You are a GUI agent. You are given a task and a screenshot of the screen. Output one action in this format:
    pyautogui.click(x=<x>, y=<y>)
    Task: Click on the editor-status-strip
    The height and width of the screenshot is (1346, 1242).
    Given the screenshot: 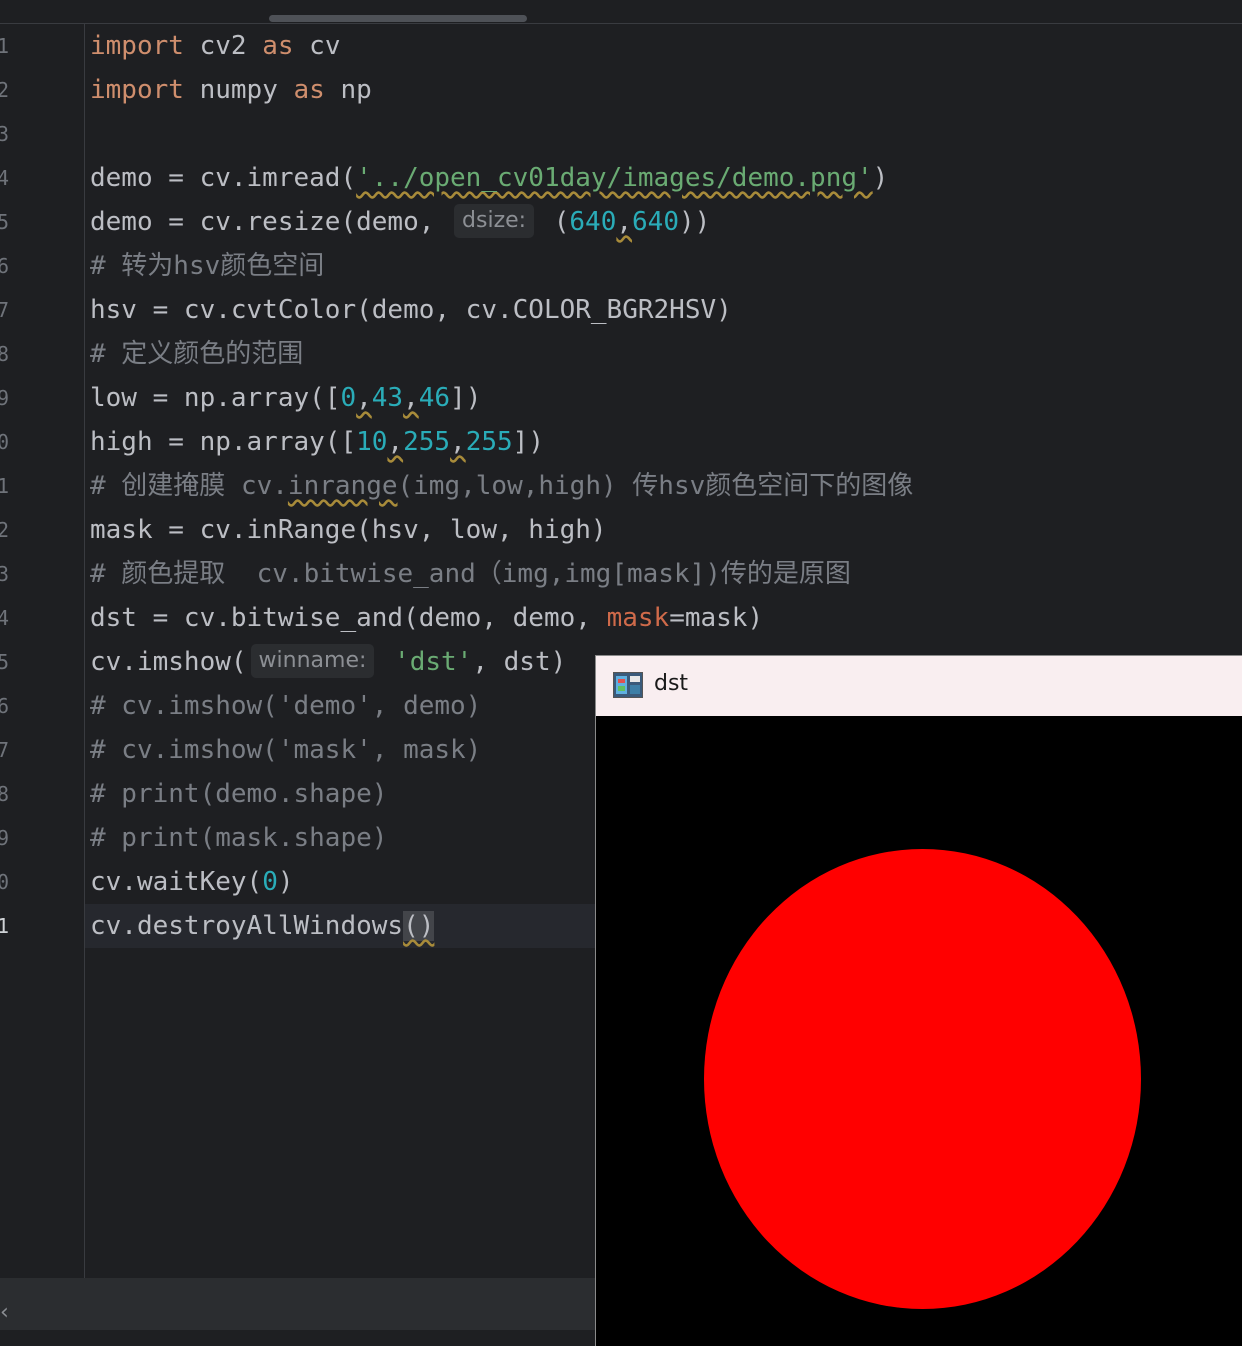 What is the action you would take?
    pyautogui.click(x=297, y=1304)
    